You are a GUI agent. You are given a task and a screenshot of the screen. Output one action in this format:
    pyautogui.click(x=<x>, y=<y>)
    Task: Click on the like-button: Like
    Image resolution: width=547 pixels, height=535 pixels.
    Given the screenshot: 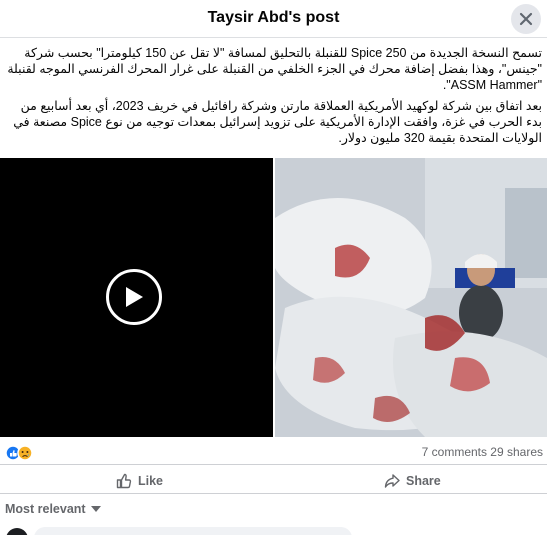 What is the action you would take?
    pyautogui.click(x=139, y=481)
    